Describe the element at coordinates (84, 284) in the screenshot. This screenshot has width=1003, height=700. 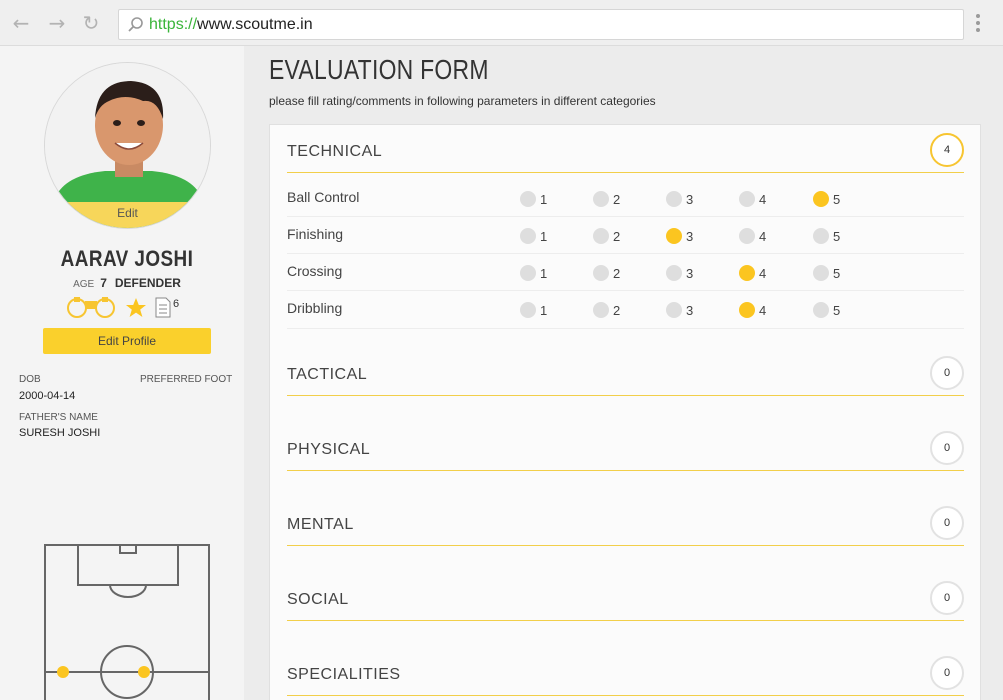
I see `age-label: AGE` at that location.